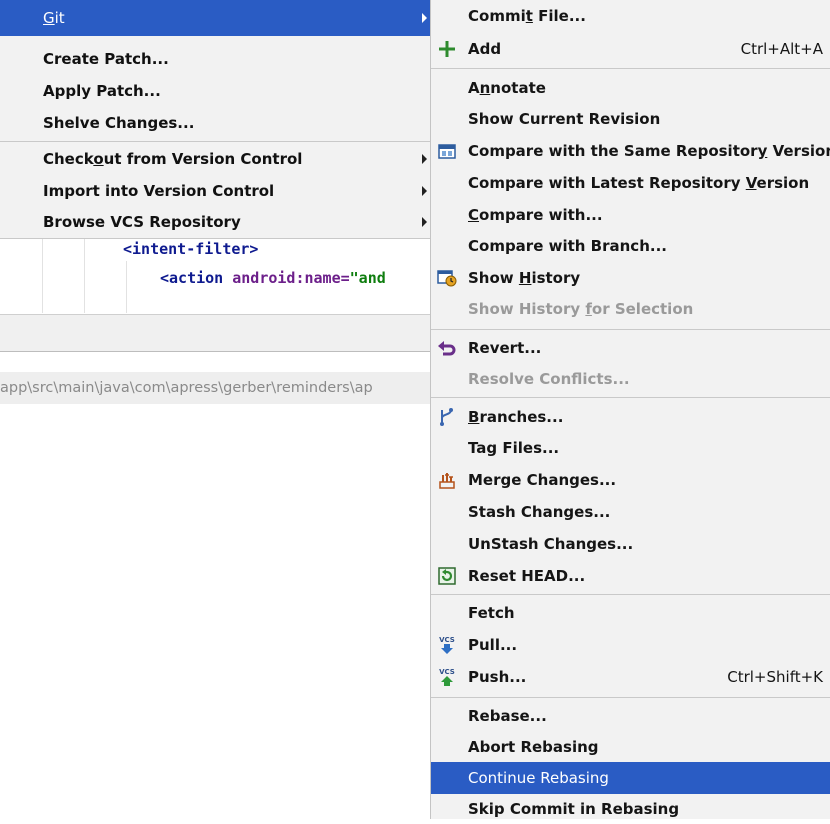 Image resolution: width=830 pixels, height=824 pixels. What do you see at coordinates (142, 222) in the screenshot?
I see `menu-item-label: Browse VCS Repository` at bounding box center [142, 222].